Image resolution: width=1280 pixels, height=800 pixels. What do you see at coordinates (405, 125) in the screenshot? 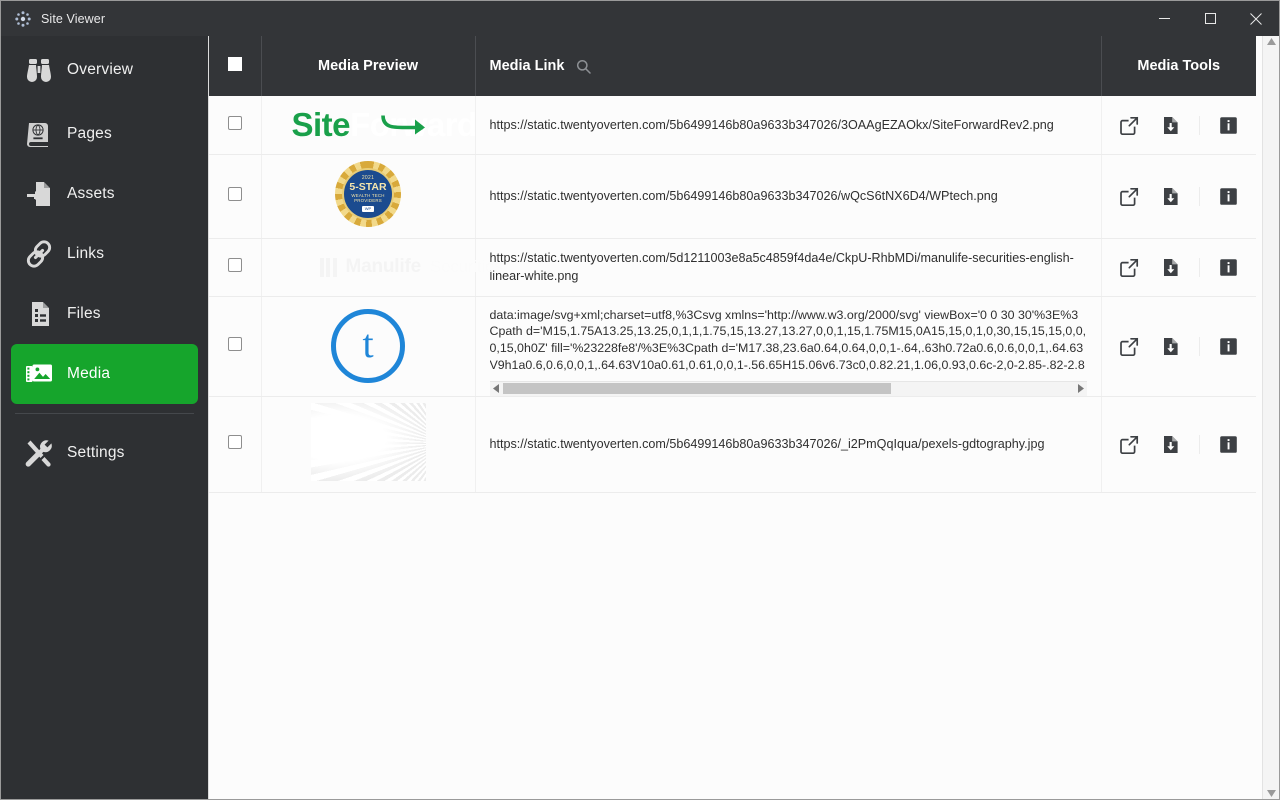
I see `forward-arrow-icon` at bounding box center [405, 125].